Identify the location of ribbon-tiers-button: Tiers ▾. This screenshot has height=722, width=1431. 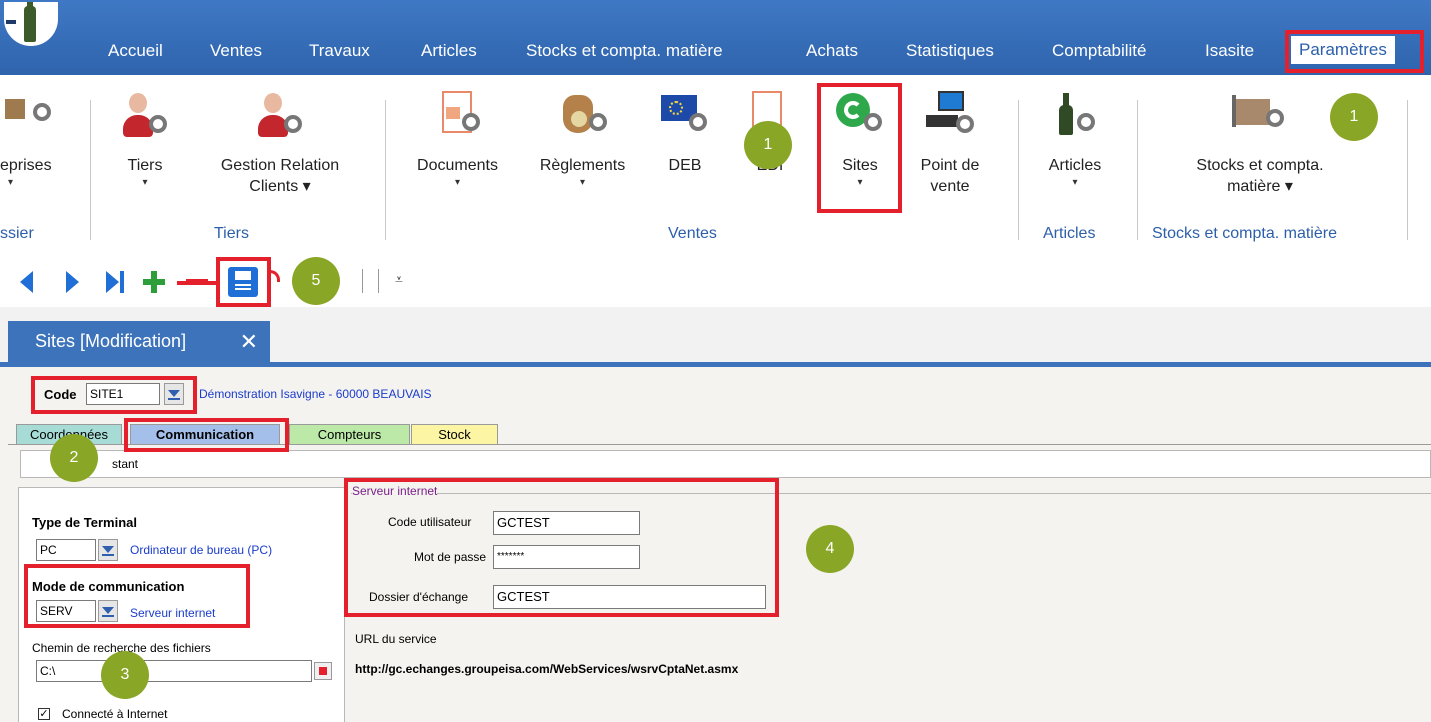
(145, 137).